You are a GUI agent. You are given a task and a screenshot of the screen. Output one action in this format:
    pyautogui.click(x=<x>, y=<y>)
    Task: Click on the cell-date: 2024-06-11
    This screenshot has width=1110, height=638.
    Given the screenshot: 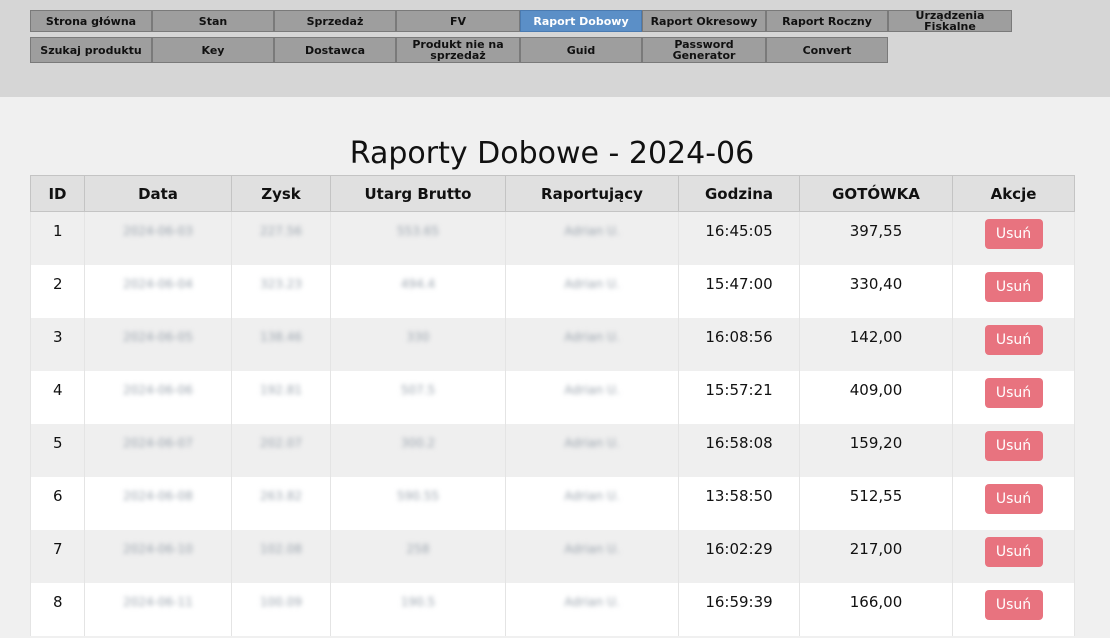 What is the action you would take?
    pyautogui.click(x=158, y=602)
    